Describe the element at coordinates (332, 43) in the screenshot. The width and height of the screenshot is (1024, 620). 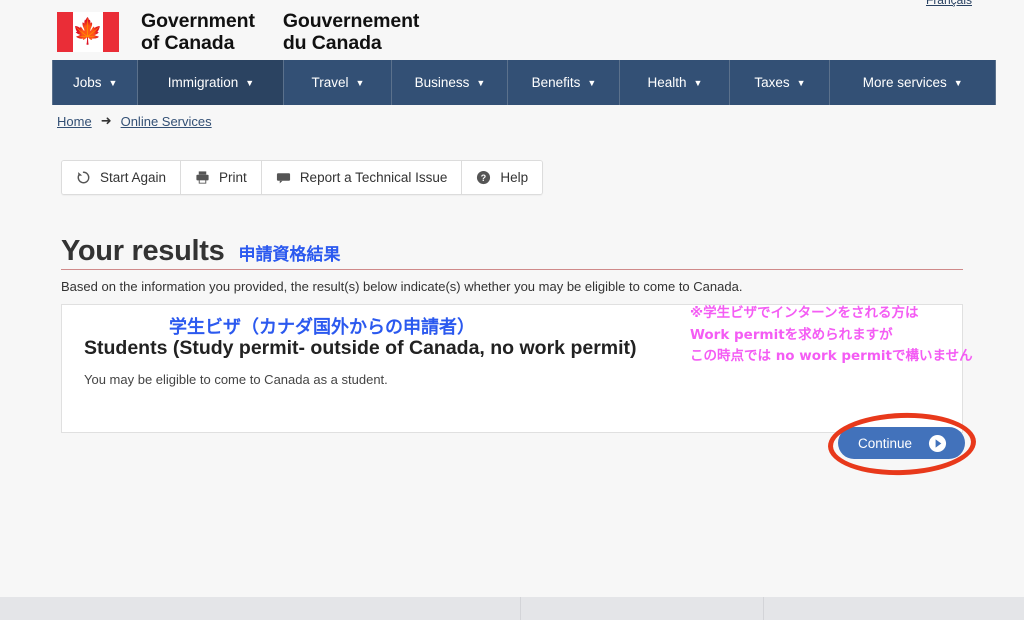
I see `wordmark-fr-line2: du Canada` at that location.